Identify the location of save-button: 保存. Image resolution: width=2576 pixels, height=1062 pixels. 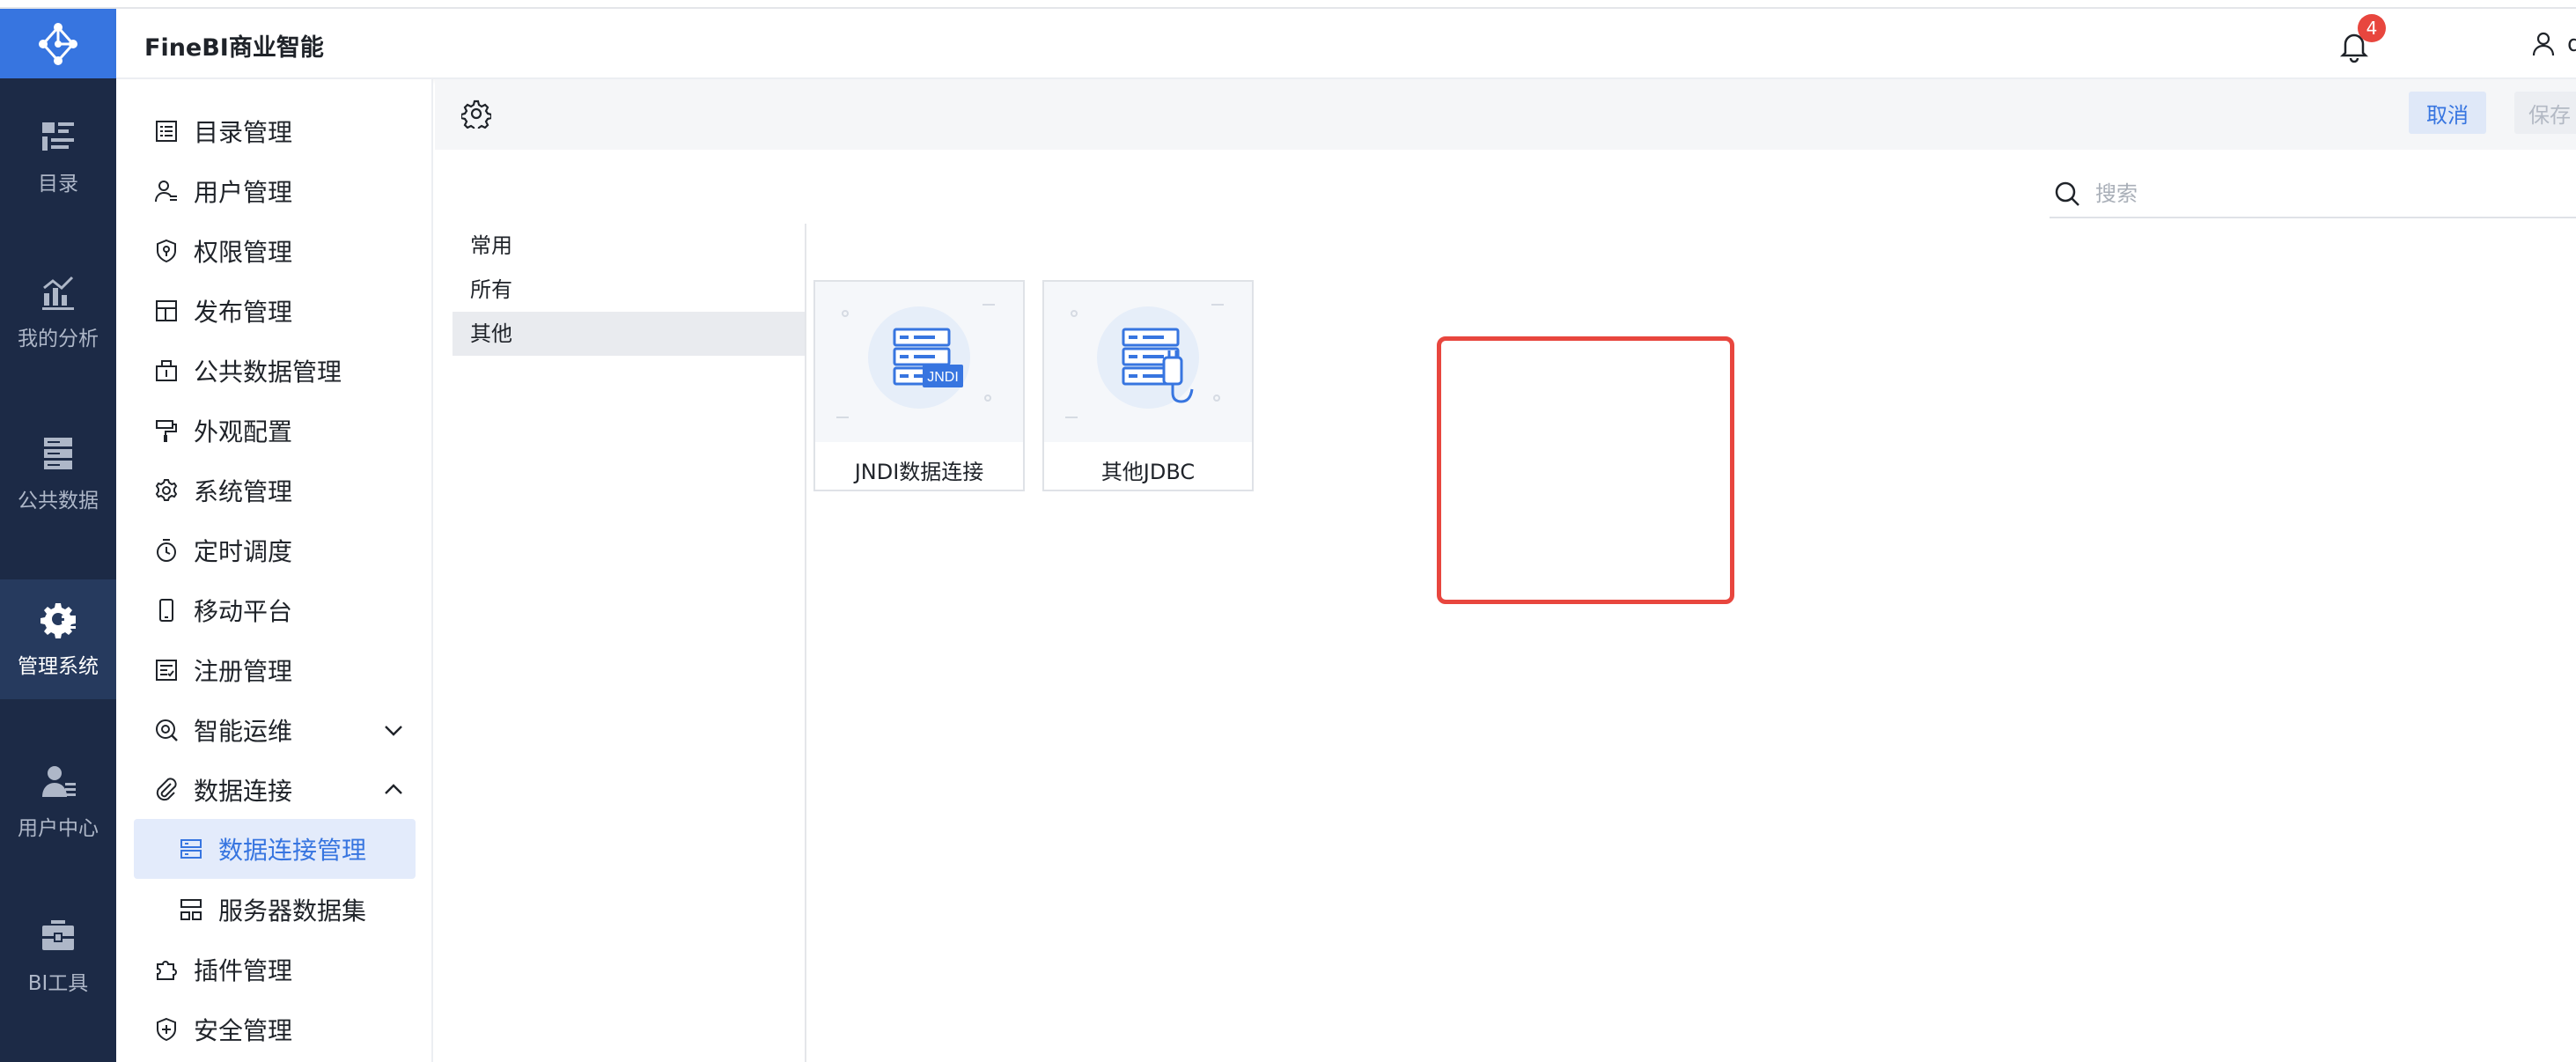
(2545, 113).